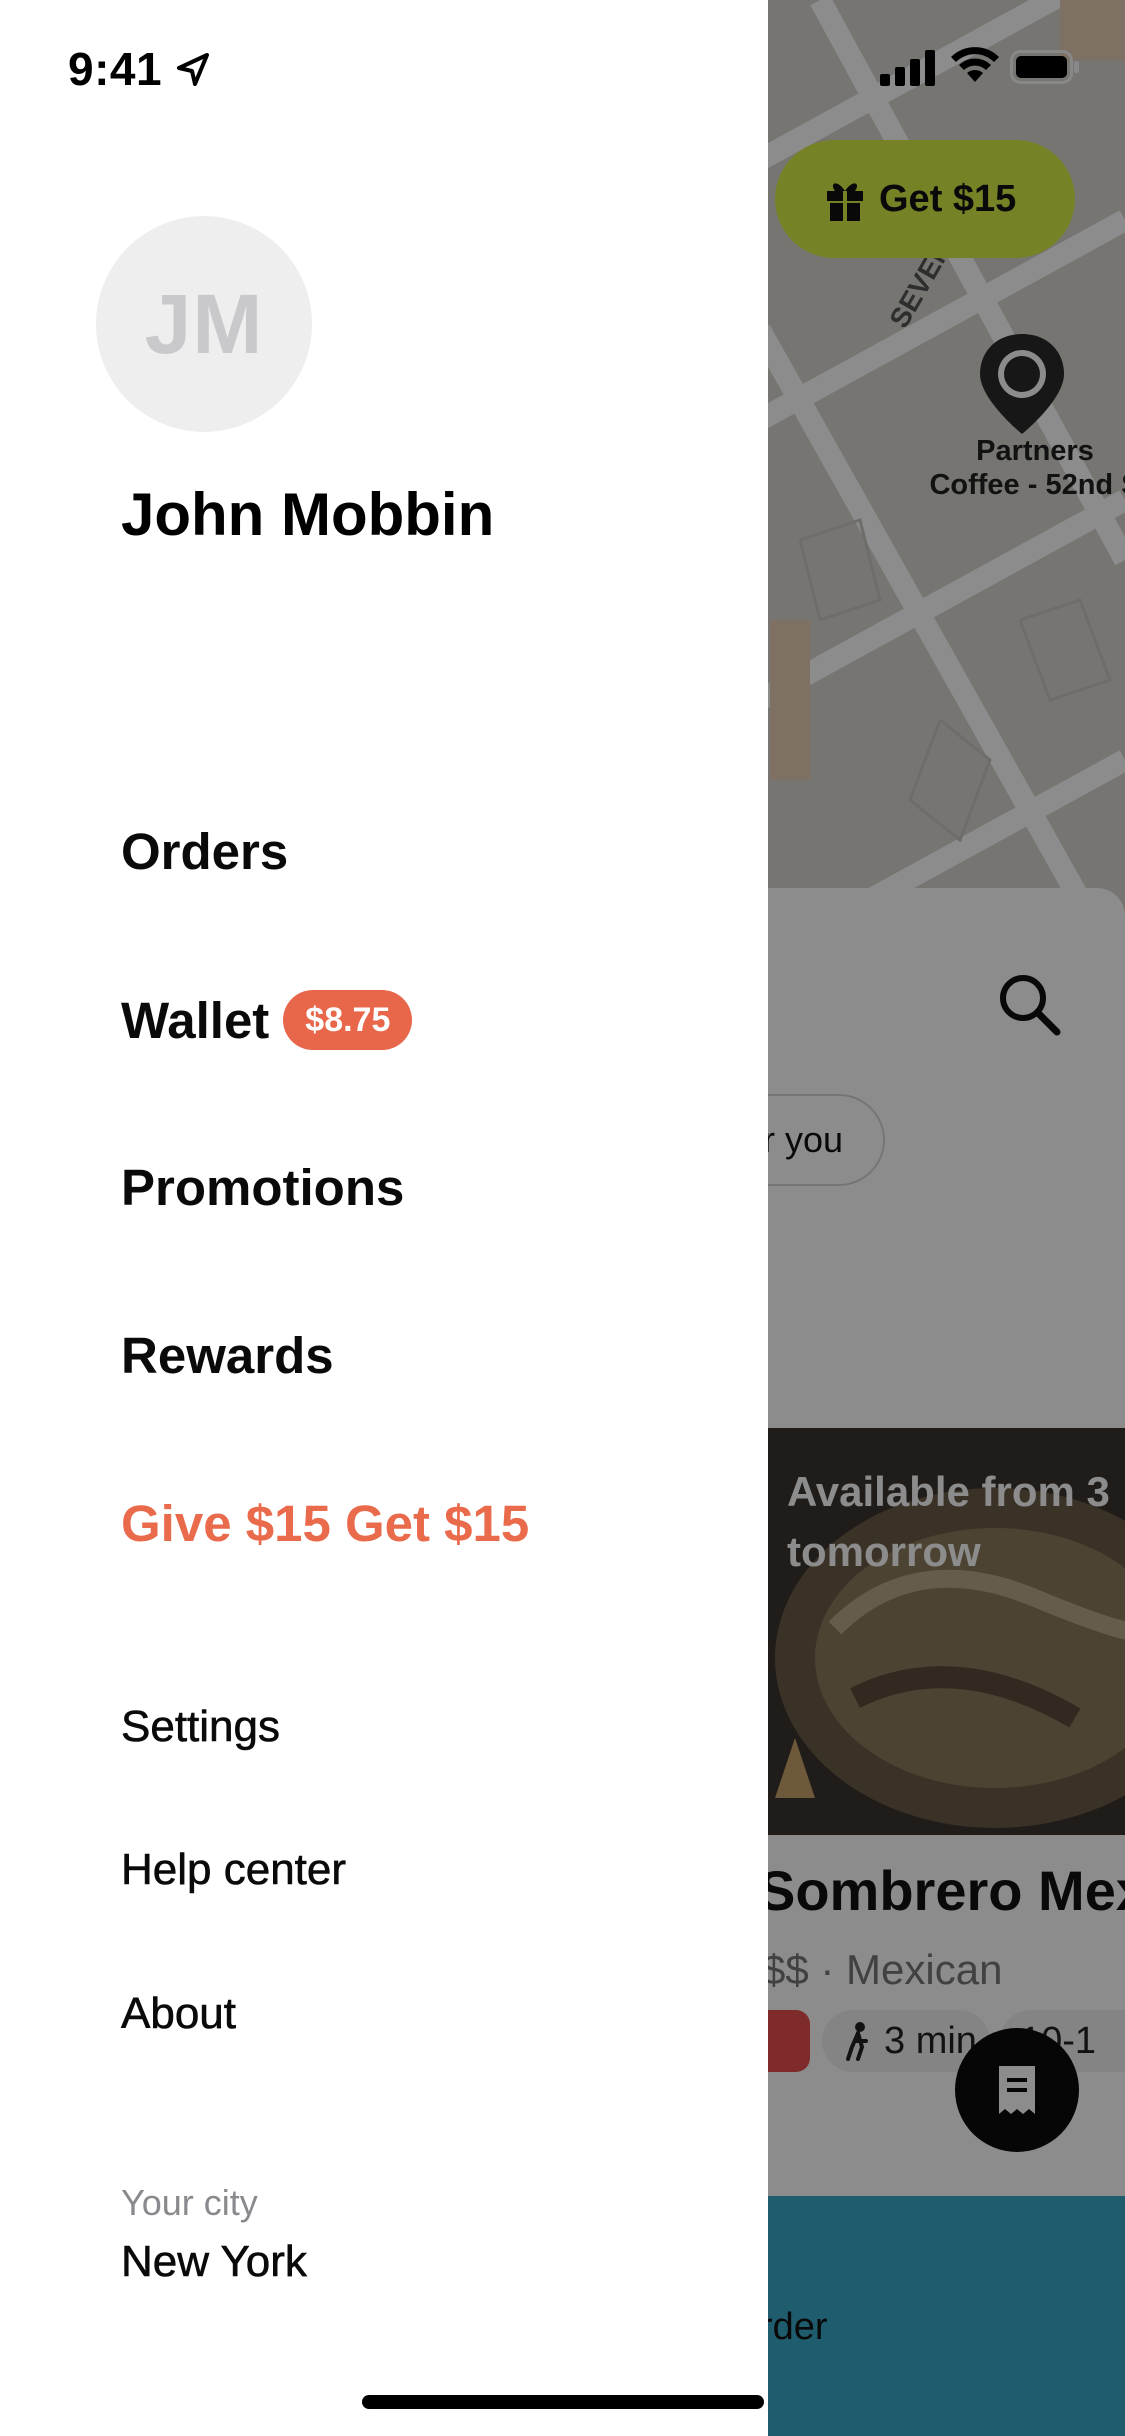 This screenshot has width=1125, height=2436. I want to click on menu-item-rewards: Rewards, so click(227, 1355).